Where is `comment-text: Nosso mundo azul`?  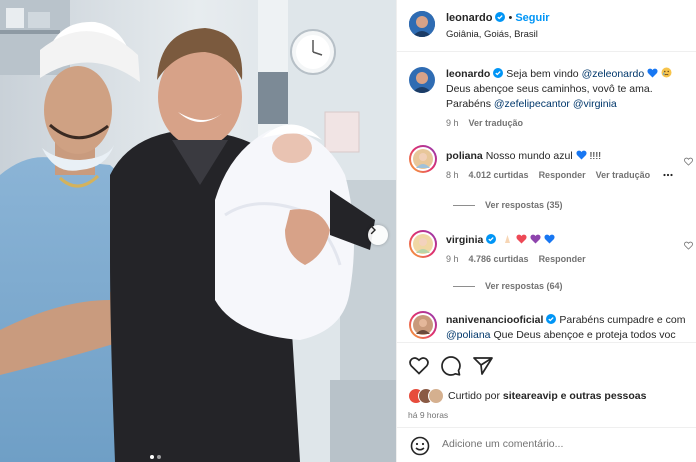 comment-text: Nosso mundo azul is located at coordinates (529, 156).